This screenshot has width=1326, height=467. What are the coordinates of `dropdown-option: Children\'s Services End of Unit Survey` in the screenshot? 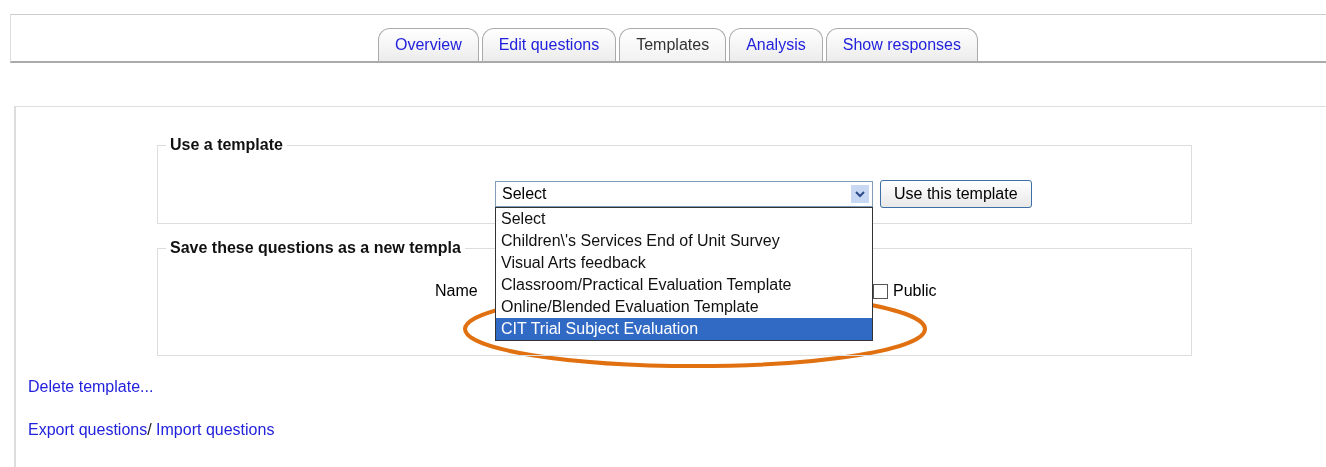 It's located at (684, 241).